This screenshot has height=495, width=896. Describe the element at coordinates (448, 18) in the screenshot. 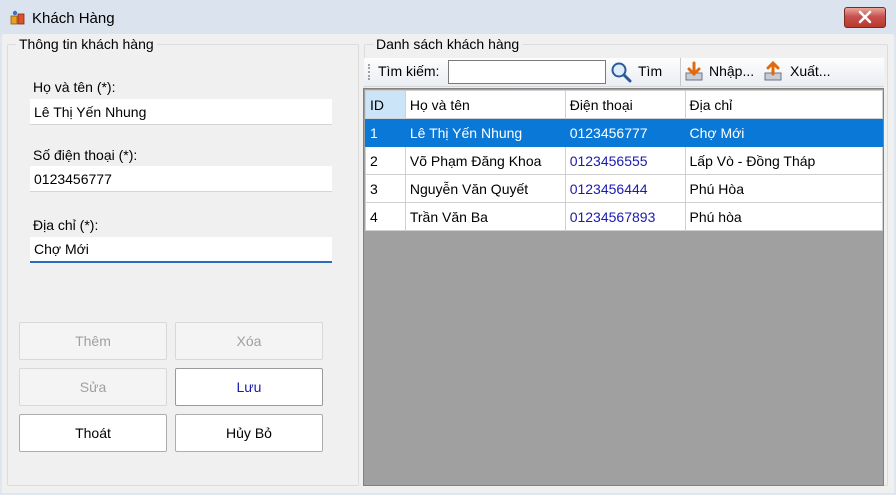

I see `title-bar: Khách Hàng` at that location.